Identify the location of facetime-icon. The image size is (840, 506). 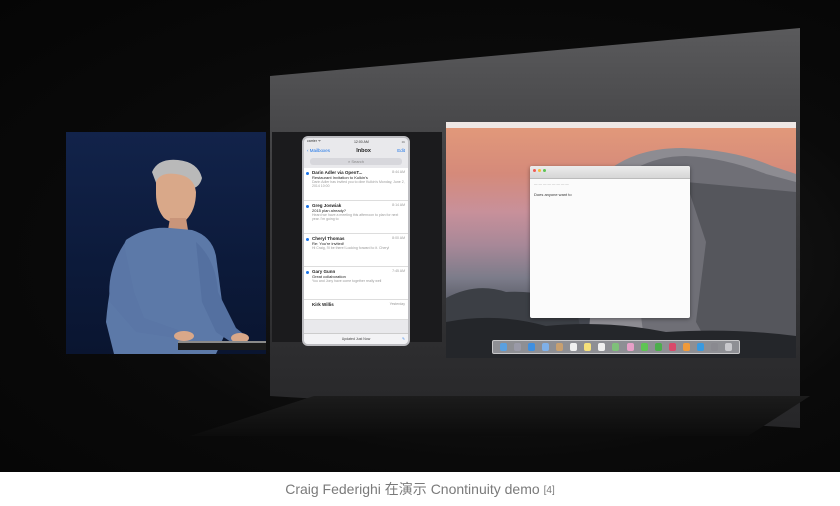
(658, 347).